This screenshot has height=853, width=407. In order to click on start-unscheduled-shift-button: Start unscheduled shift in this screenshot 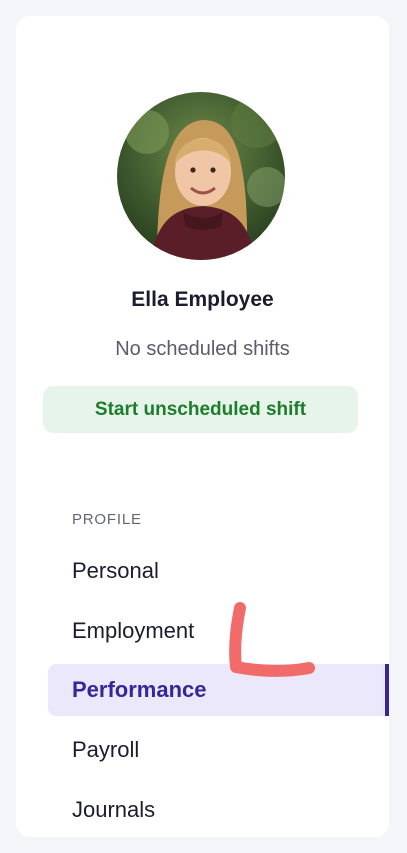, I will do `click(200, 409)`.